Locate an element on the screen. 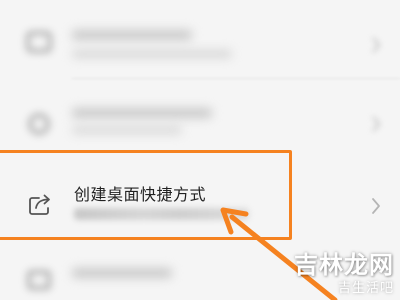 This screenshot has width=400, height=300. watermark: 吉林龙网 吉生活吧 is located at coordinates (344, 273).